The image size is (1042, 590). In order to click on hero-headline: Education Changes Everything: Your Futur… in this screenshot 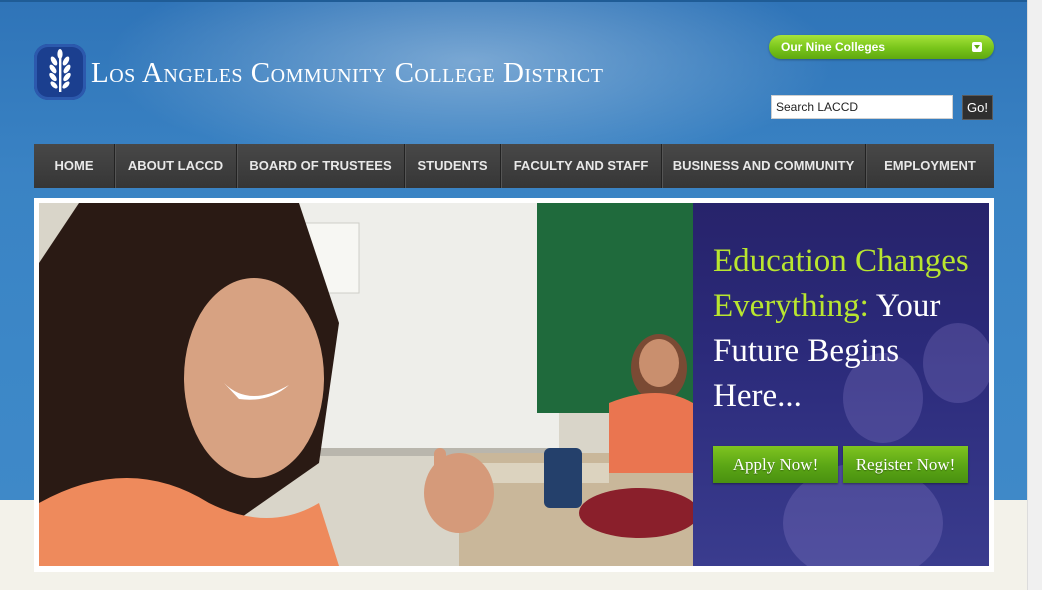, I will do `click(848, 329)`.